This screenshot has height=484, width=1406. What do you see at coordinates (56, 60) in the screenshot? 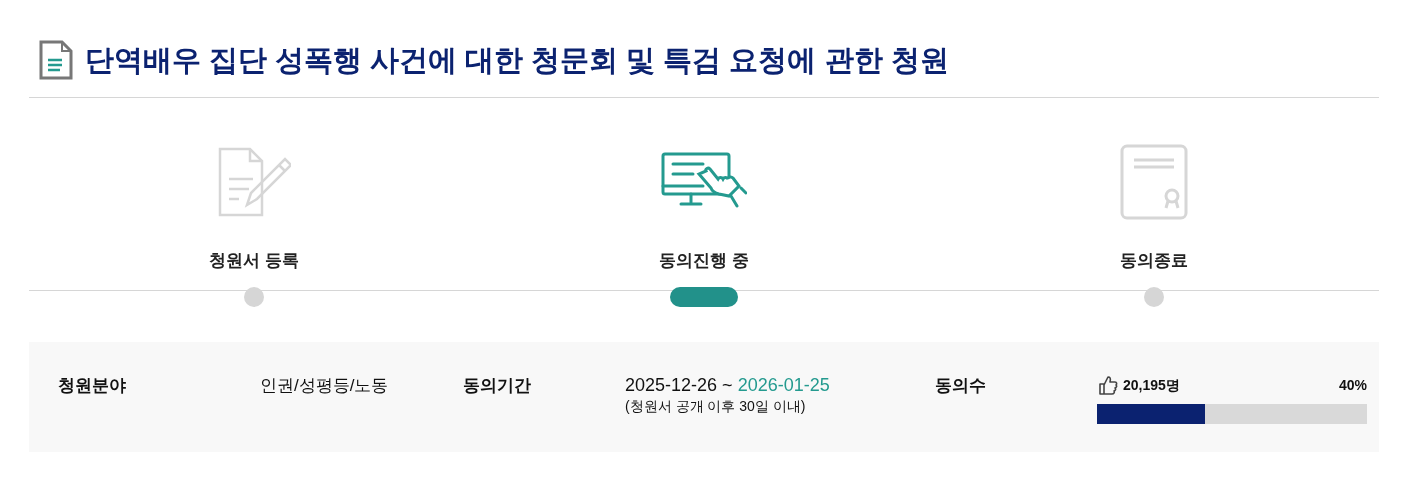
I see `document-icon` at bounding box center [56, 60].